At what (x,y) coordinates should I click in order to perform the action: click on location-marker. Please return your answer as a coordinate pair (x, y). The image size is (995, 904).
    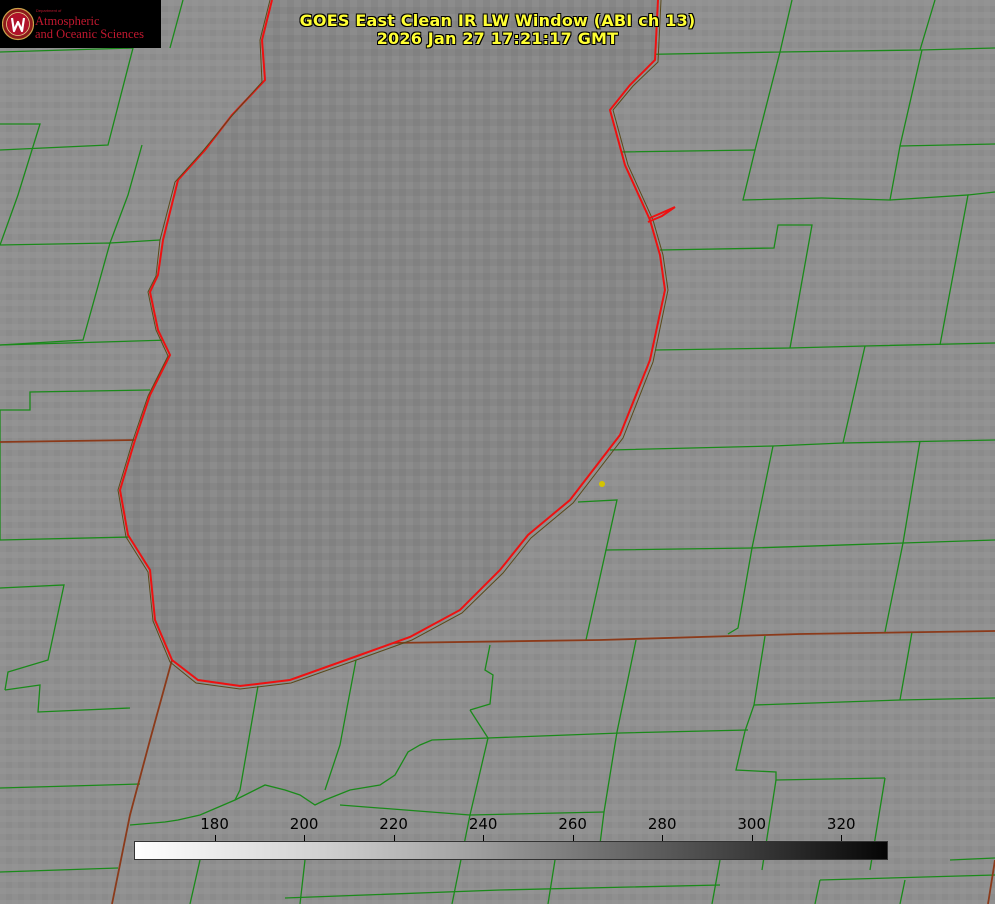
    Looking at the image, I should click on (602, 484).